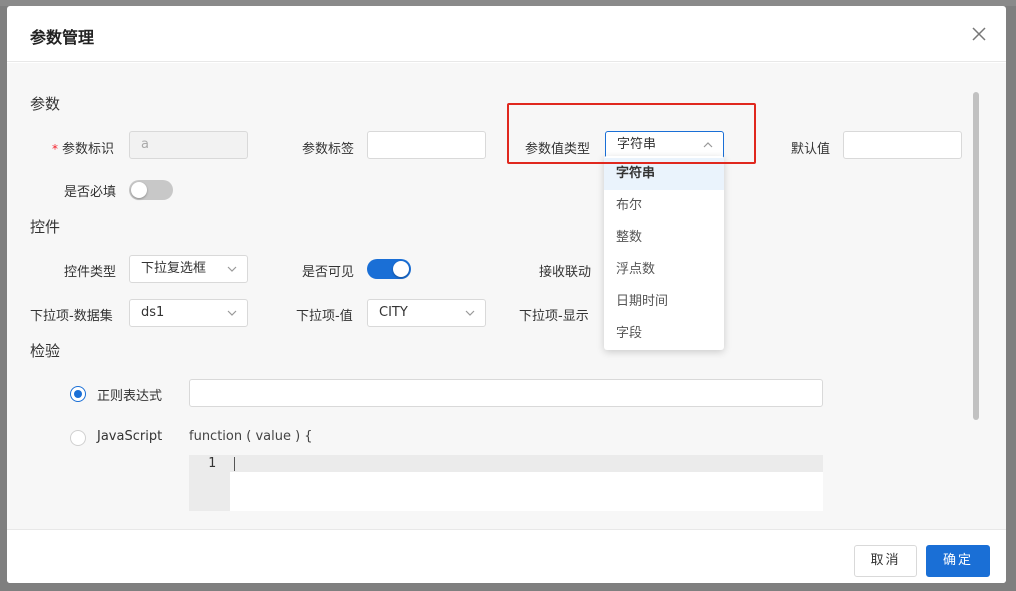  What do you see at coordinates (664, 206) in the screenshot?
I see `value-type-option: 布尔` at bounding box center [664, 206].